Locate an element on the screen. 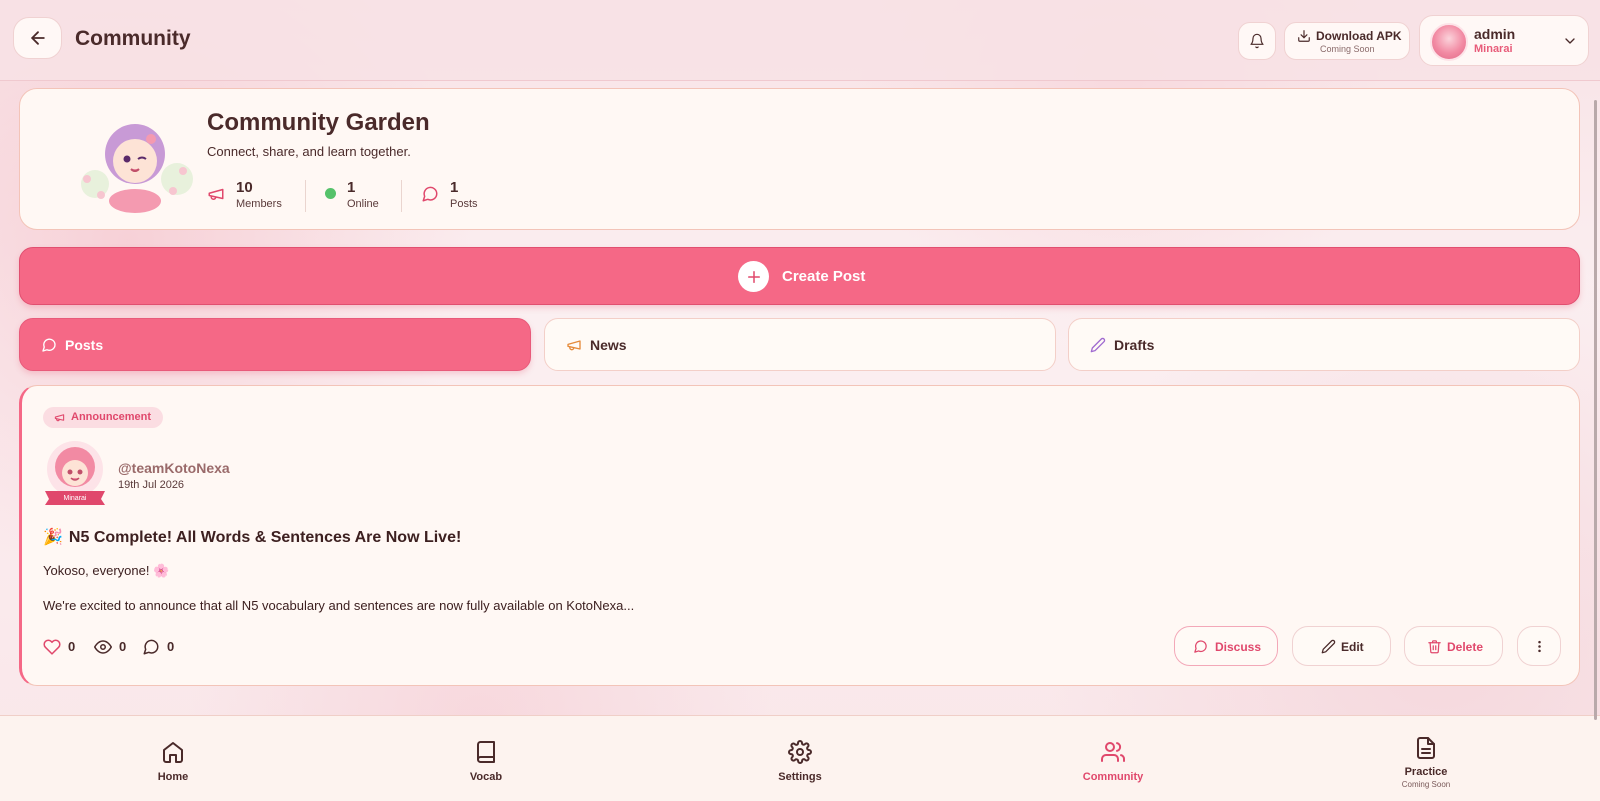 This screenshot has width=1600, height=801. heart-icon is located at coordinates (52, 647).